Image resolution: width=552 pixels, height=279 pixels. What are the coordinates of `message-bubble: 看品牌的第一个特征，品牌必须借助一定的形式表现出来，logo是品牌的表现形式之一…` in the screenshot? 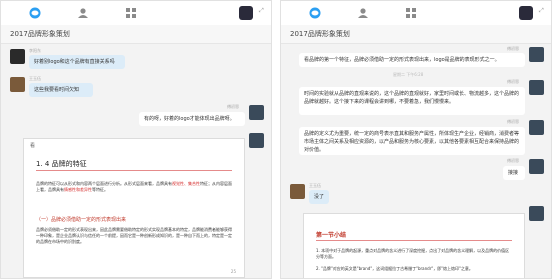 It's located at (412, 60).